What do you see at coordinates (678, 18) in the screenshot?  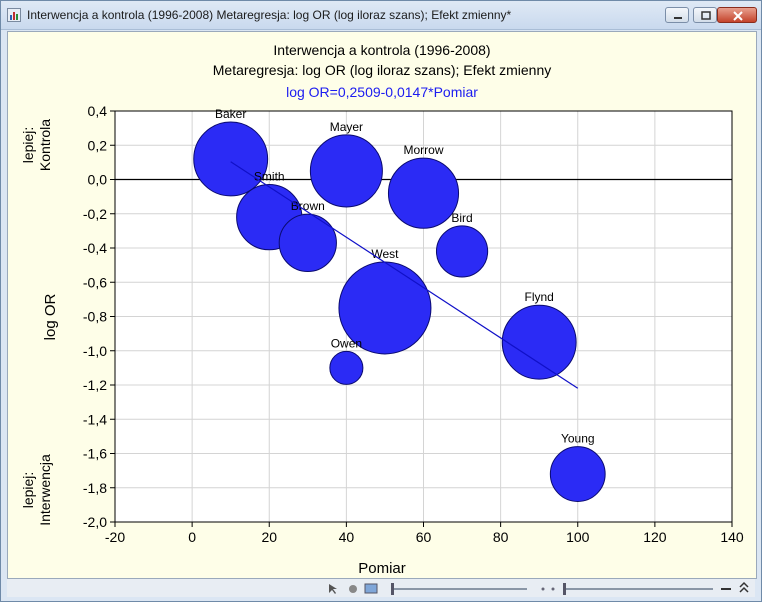 I see `minimize-icon` at bounding box center [678, 18].